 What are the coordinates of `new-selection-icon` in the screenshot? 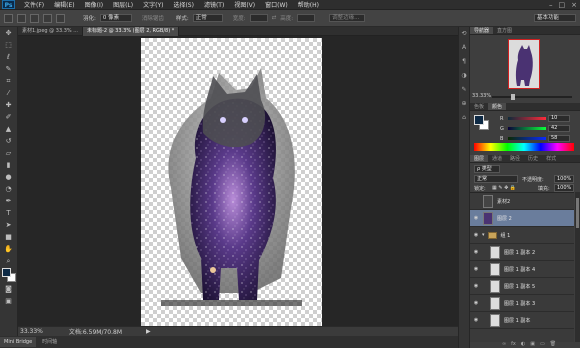 It's located at (21, 18).